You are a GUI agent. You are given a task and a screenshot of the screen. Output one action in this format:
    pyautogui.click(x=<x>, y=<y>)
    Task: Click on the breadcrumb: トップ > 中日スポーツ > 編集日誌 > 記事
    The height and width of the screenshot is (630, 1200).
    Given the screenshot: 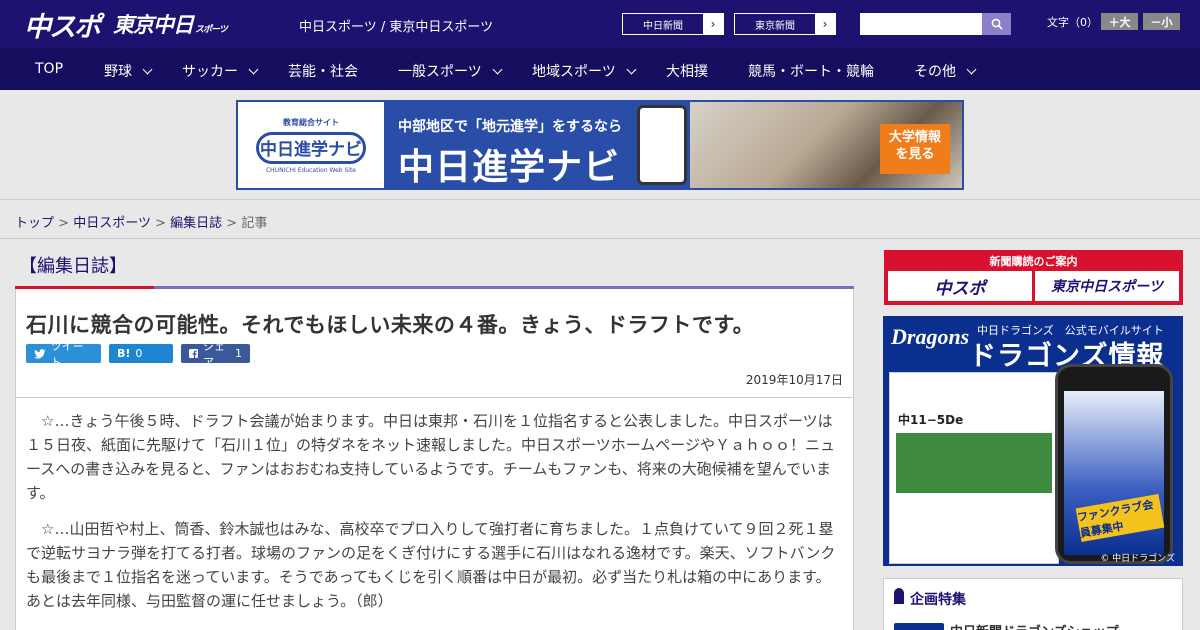 What is the action you would take?
    pyautogui.click(x=141, y=223)
    